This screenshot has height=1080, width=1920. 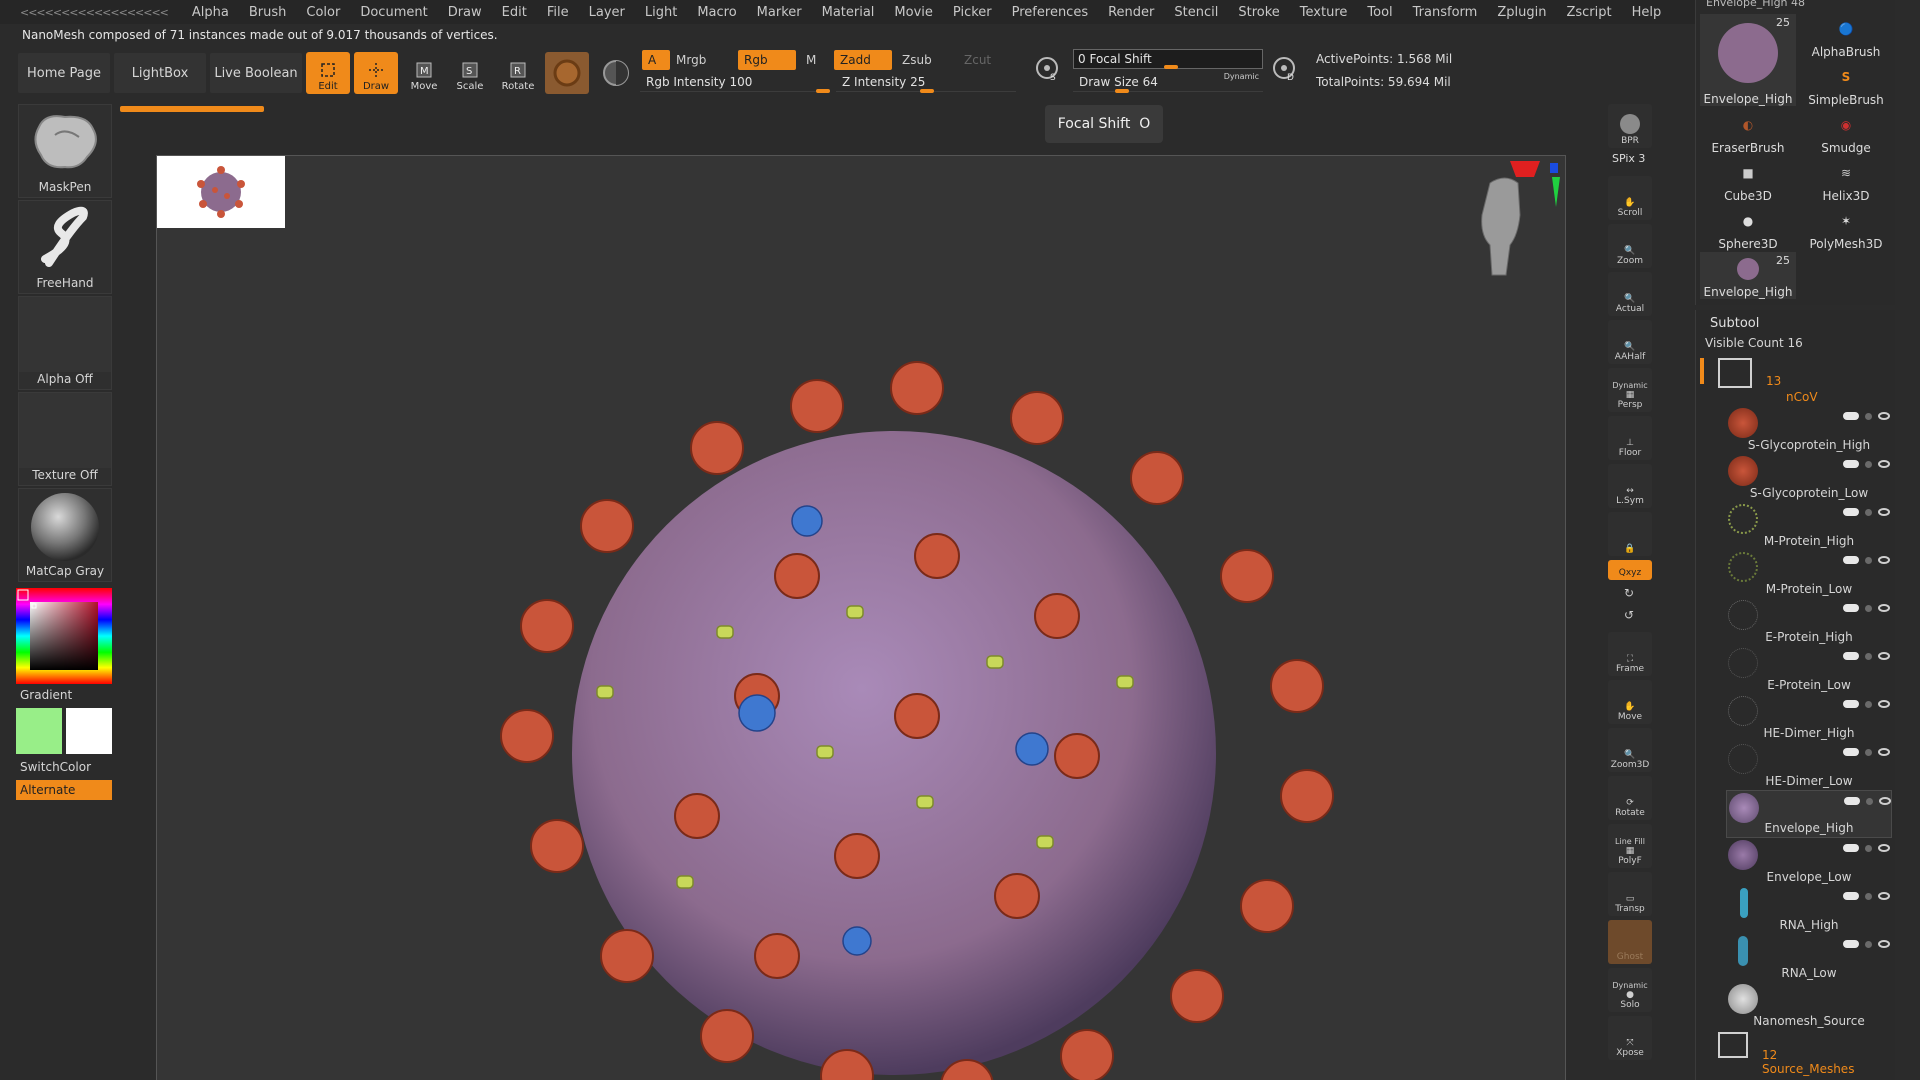 I want to click on color-picker, so click(x=64, y=636).